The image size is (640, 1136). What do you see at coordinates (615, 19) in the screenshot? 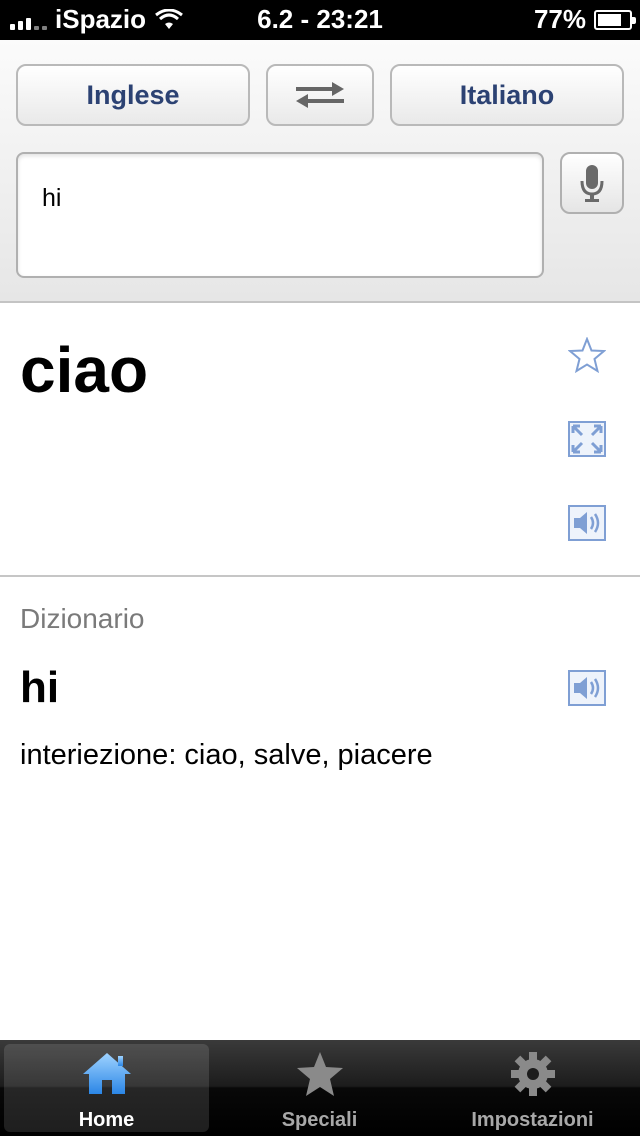
I see `battery-icon` at bounding box center [615, 19].